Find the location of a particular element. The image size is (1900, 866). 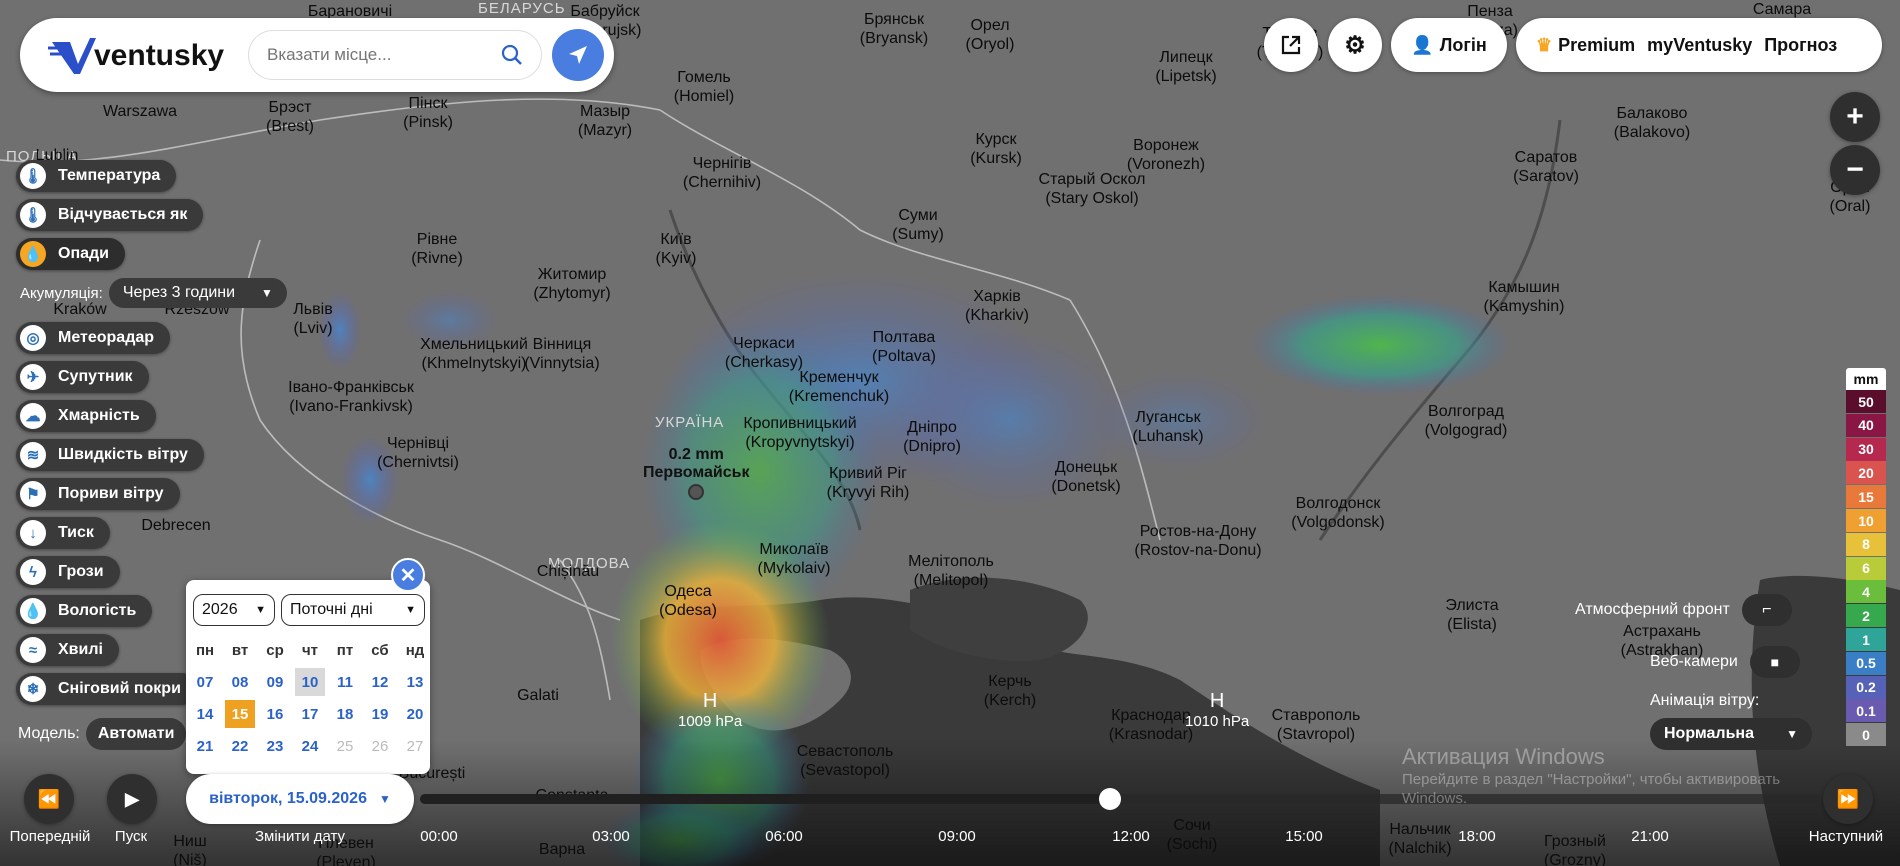

days-mode-select: Поточні дні ▼ is located at coordinates (353, 610).